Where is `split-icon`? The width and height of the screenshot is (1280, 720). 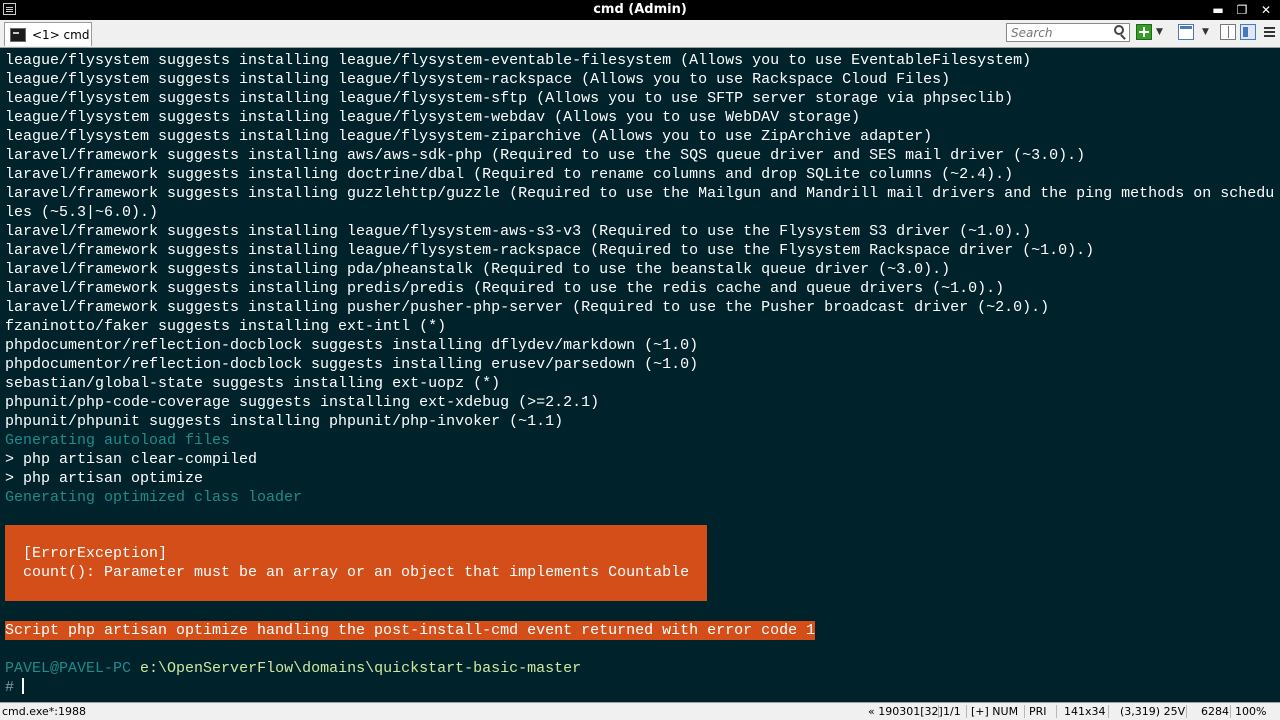 split-icon is located at coordinates (1228, 32).